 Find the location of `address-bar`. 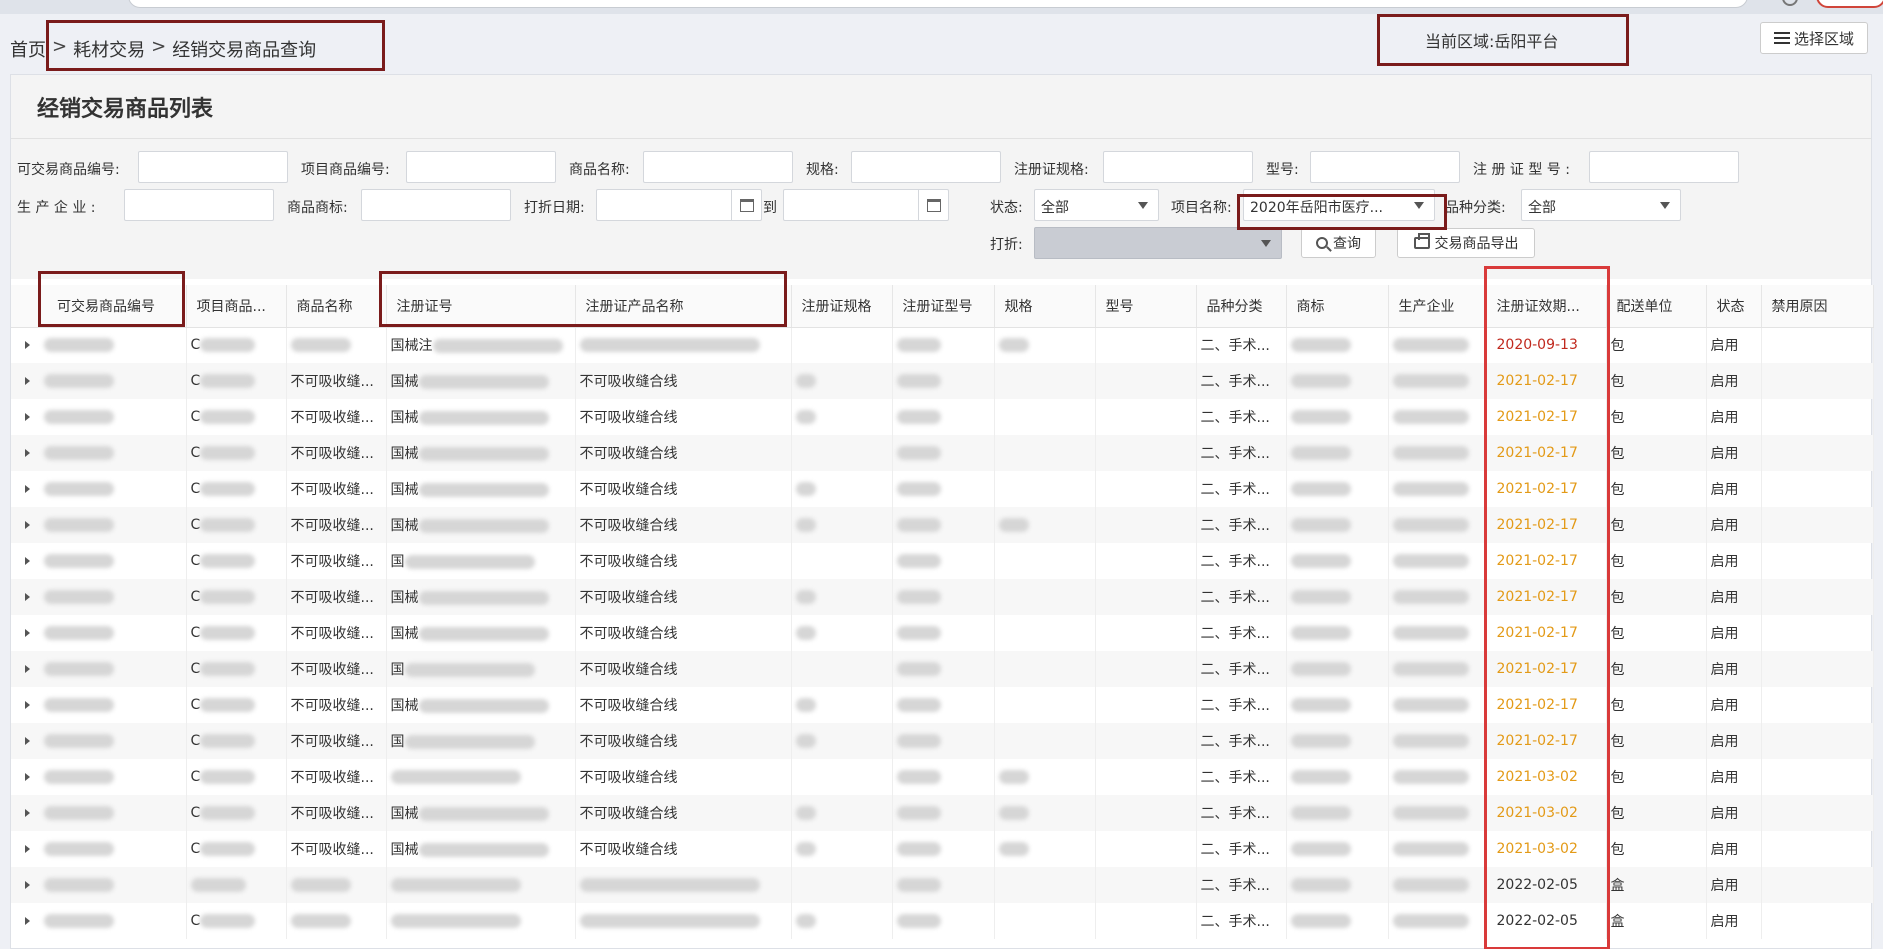

address-bar is located at coordinates (938, 4).